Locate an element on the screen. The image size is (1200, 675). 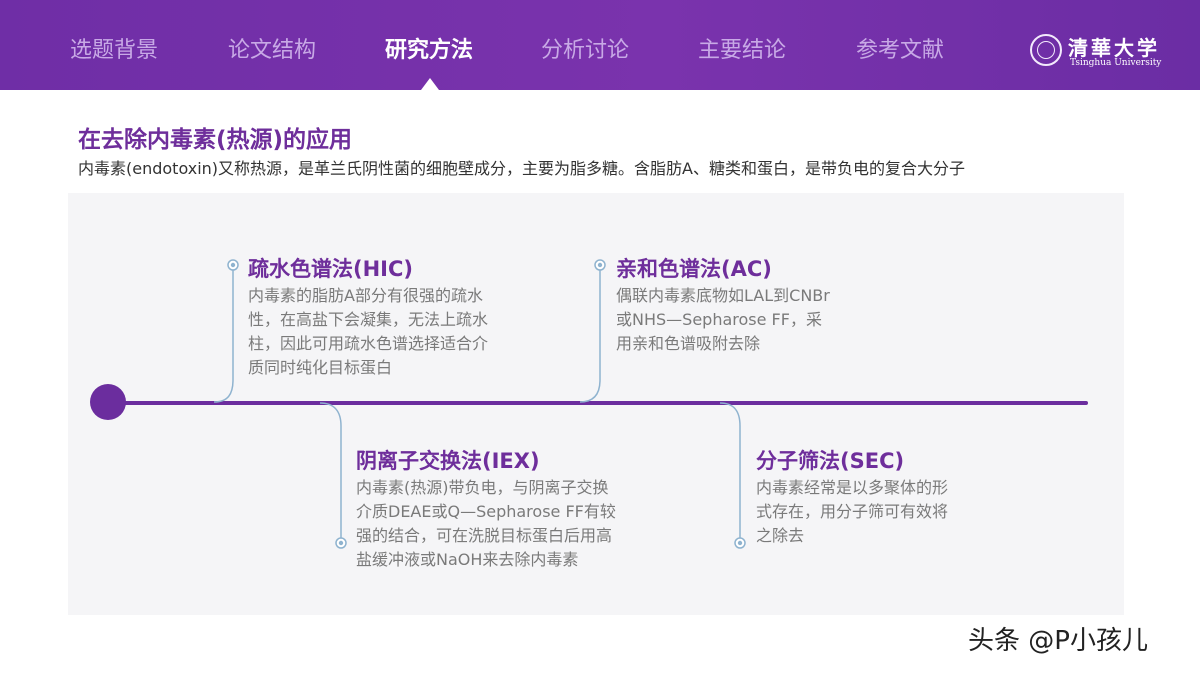
method-title-ac: 亲和色谱法(AC) is located at coordinates (694, 269).